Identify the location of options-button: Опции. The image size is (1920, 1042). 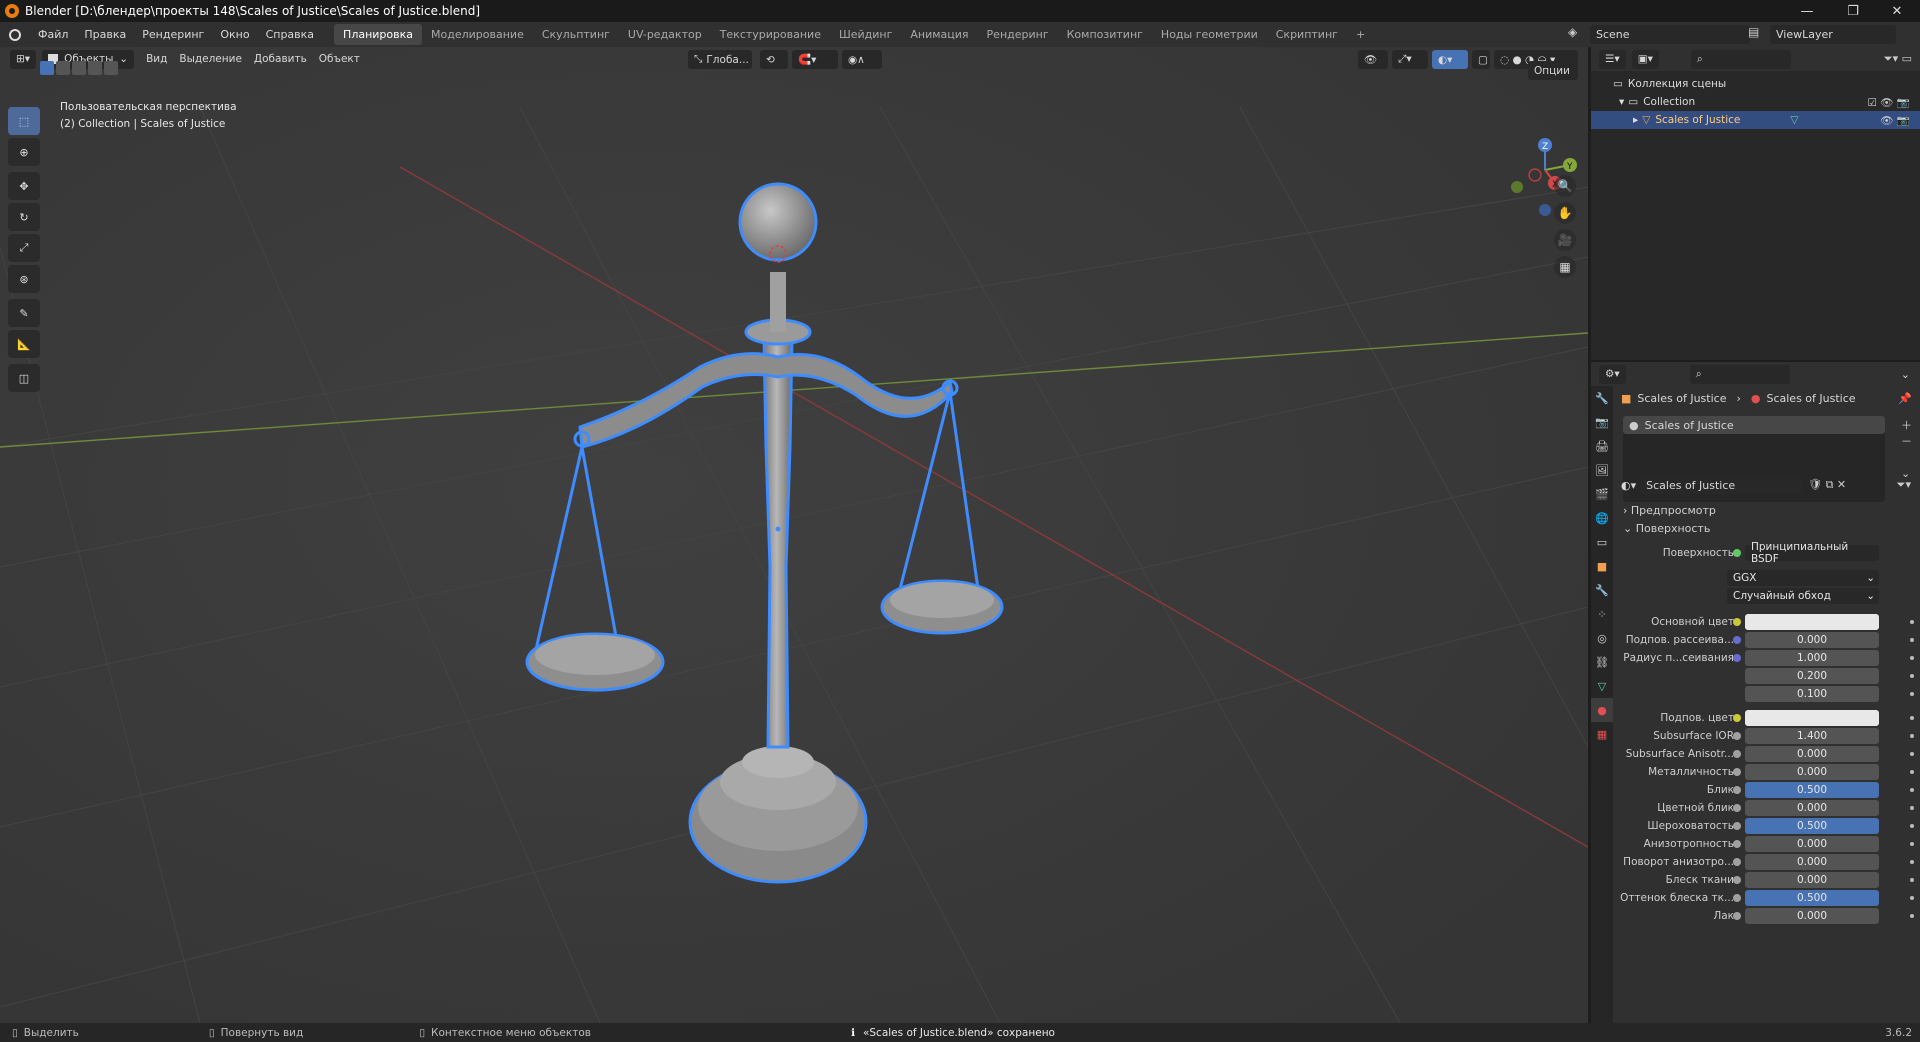
(1553, 70).